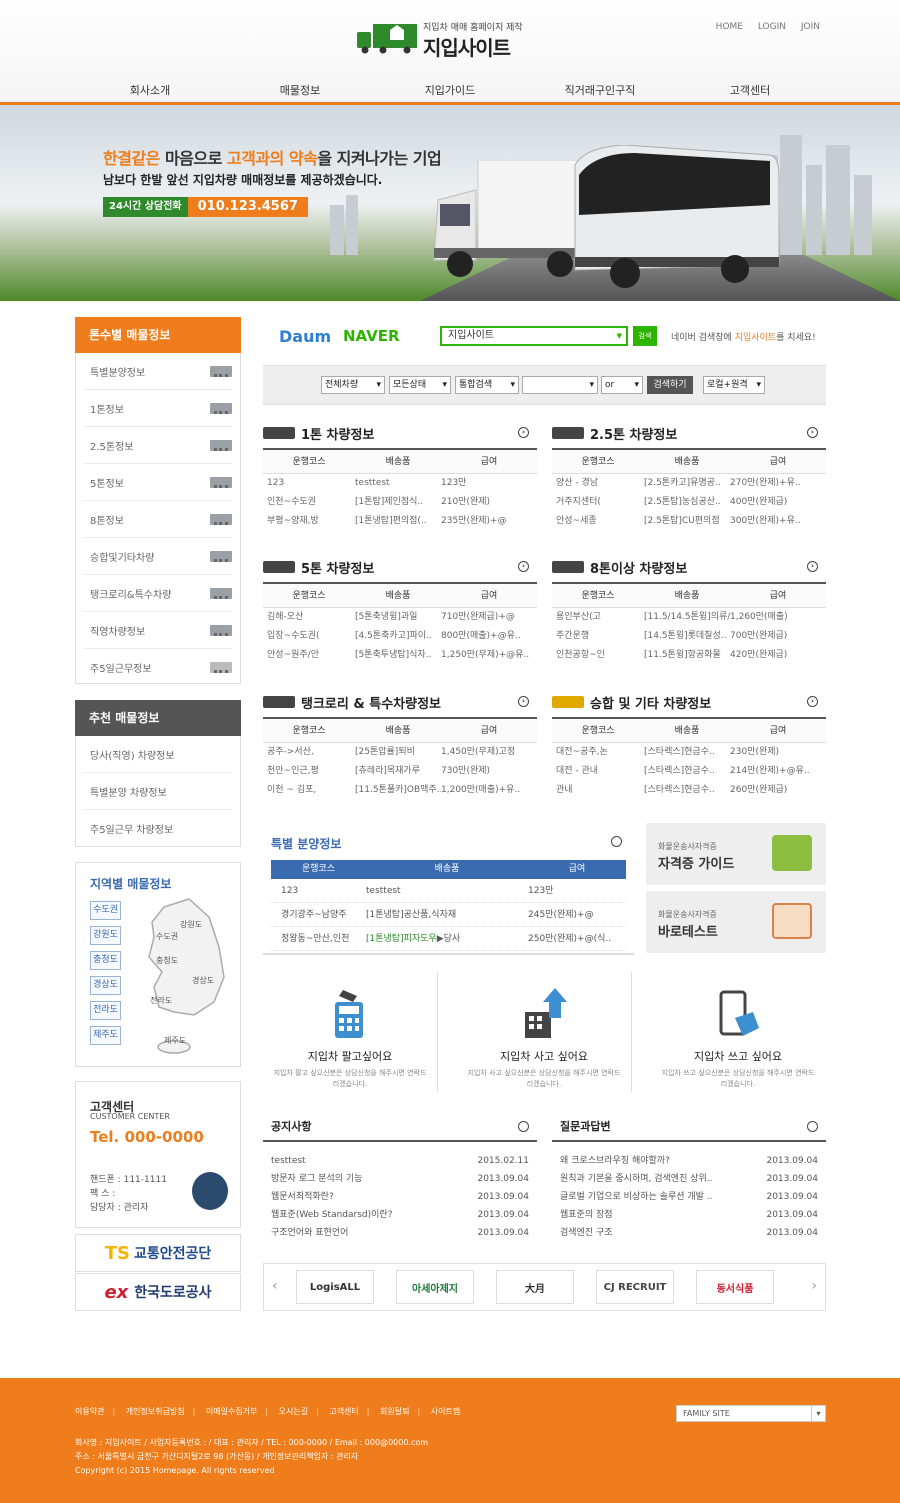  I want to click on table-row: 양산 - 경남 [2.5톤카고]유명공.. 270만(완제)+유.., so click(689, 483).